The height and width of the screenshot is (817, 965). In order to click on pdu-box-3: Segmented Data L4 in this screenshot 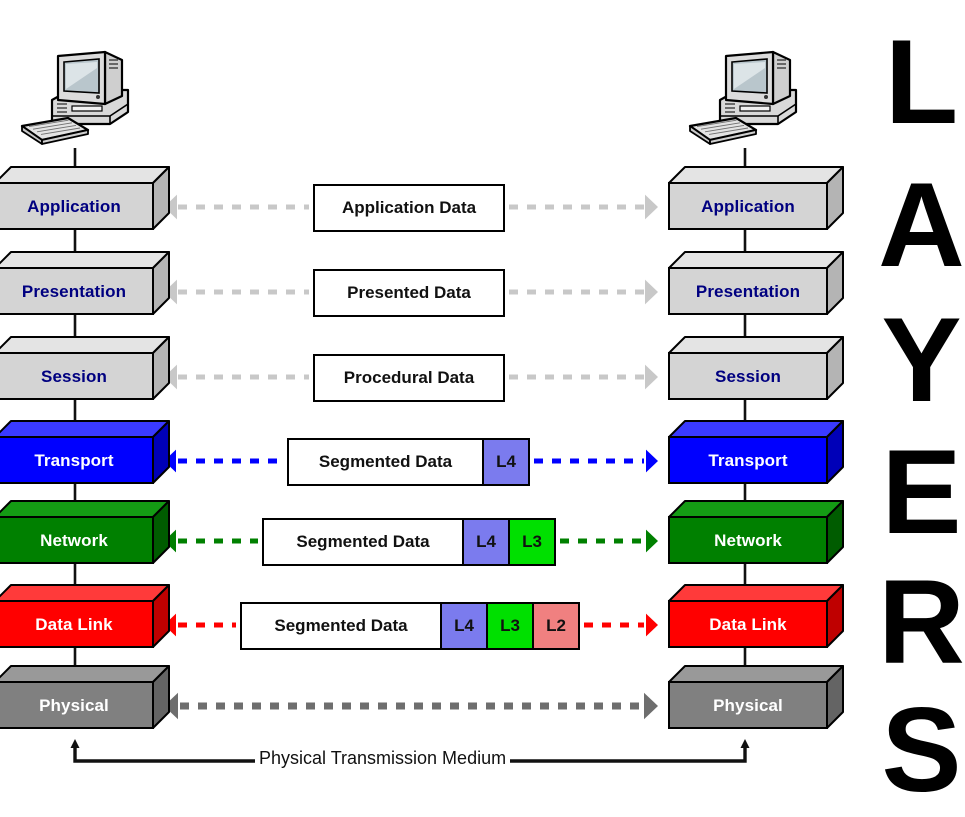, I will do `click(408, 462)`.